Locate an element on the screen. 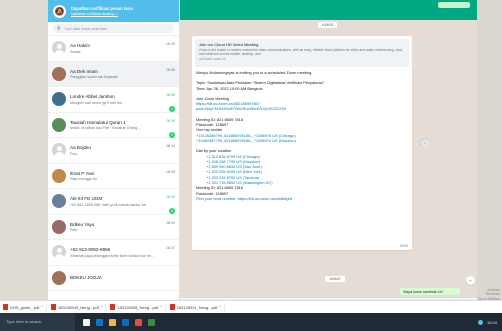 This screenshot has height=331, width=502. download-item: 183126543_Neng...pdf ^ is located at coordinates (79, 307).